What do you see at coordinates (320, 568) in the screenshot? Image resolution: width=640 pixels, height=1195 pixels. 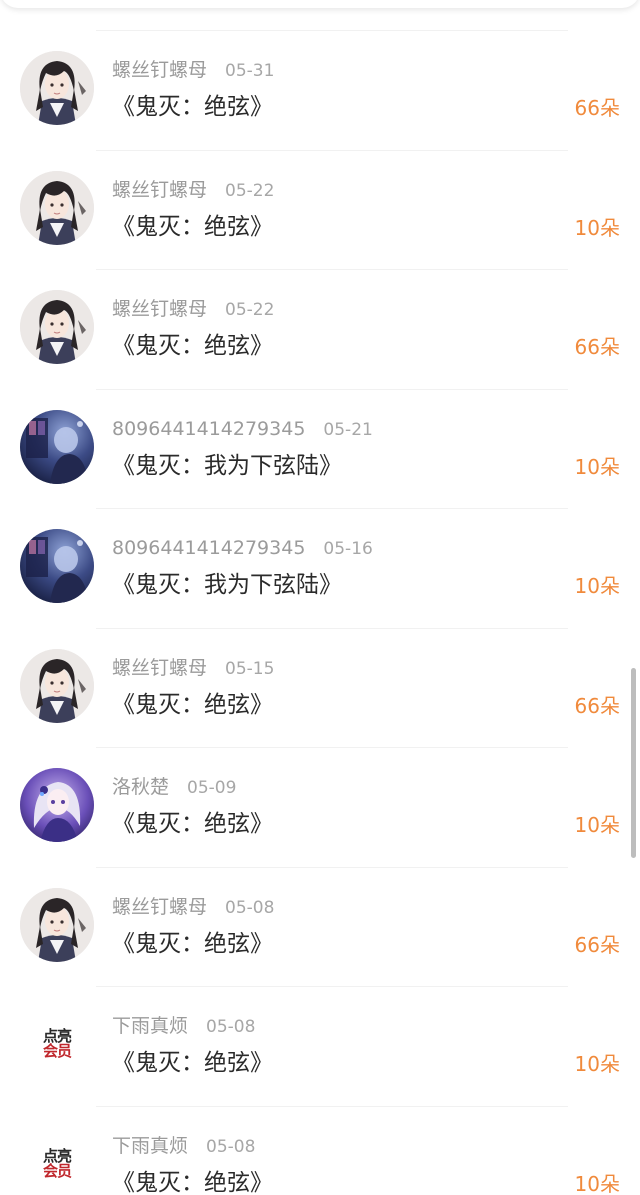 I see `donation-row-5: 8096441414279345 05-16 《鬼灭：我为下弦陆》 10朵` at bounding box center [320, 568].